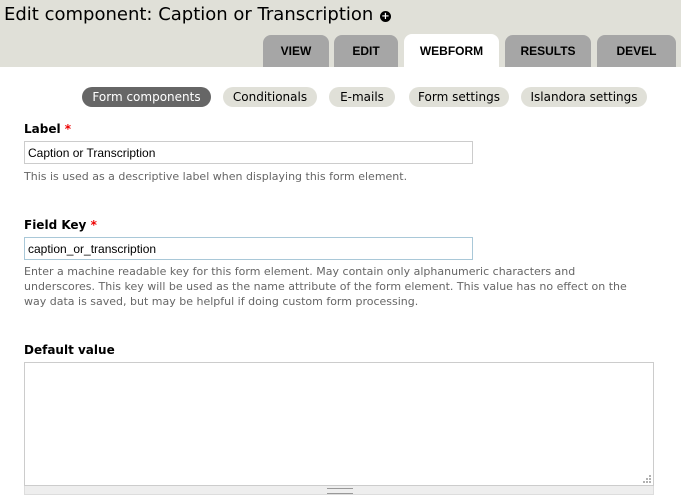  What do you see at coordinates (69, 350) in the screenshot?
I see `default-value-label: Default value` at bounding box center [69, 350].